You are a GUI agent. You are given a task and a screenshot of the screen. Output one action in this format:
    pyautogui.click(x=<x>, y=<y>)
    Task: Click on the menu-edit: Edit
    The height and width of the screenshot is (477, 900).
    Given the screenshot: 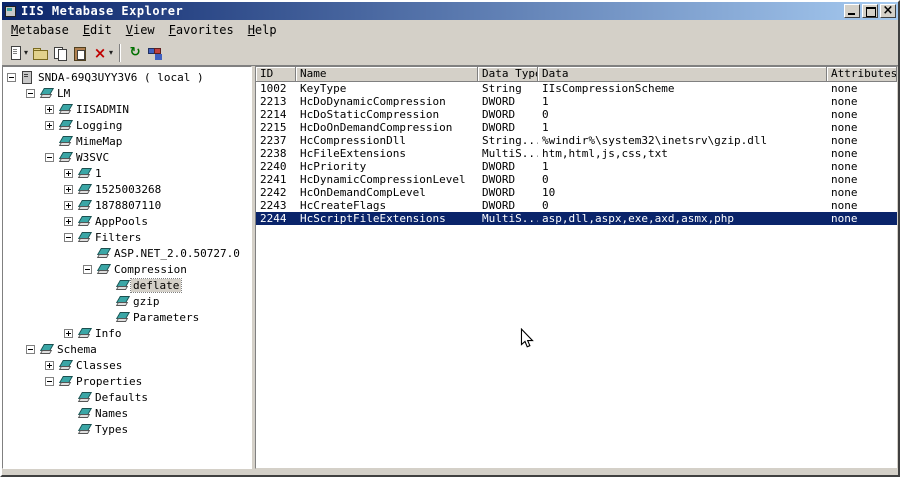 What is the action you would take?
    pyautogui.click(x=97, y=30)
    